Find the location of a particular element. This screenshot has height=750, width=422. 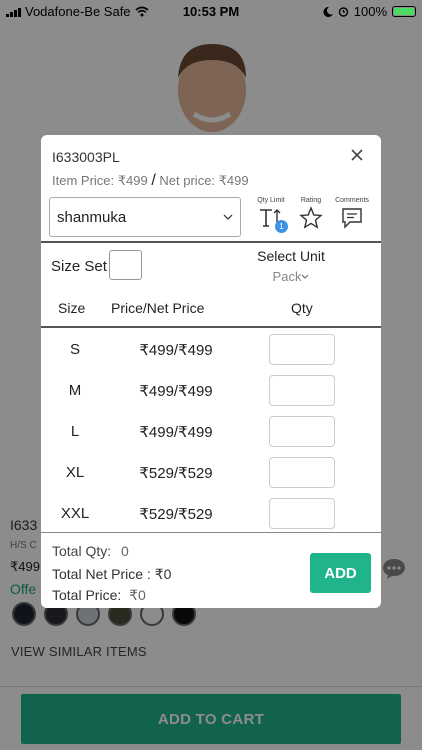

total-price-label: Total Price: is located at coordinates (87, 595).